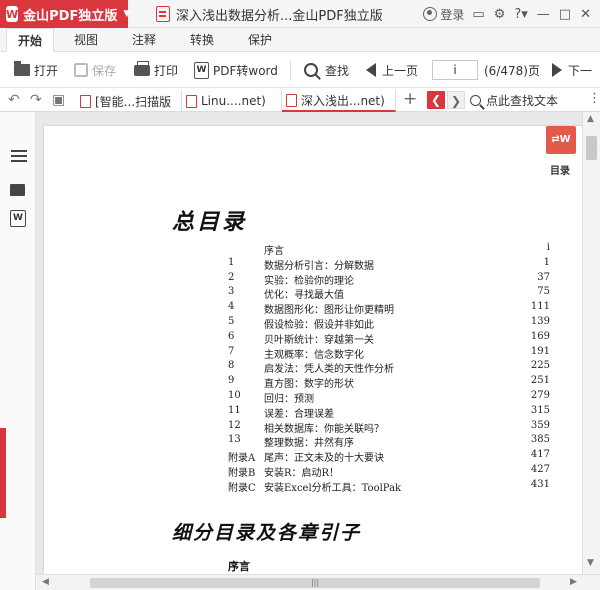  I want to click on toc-chapter-number: 9, so click(231, 381).